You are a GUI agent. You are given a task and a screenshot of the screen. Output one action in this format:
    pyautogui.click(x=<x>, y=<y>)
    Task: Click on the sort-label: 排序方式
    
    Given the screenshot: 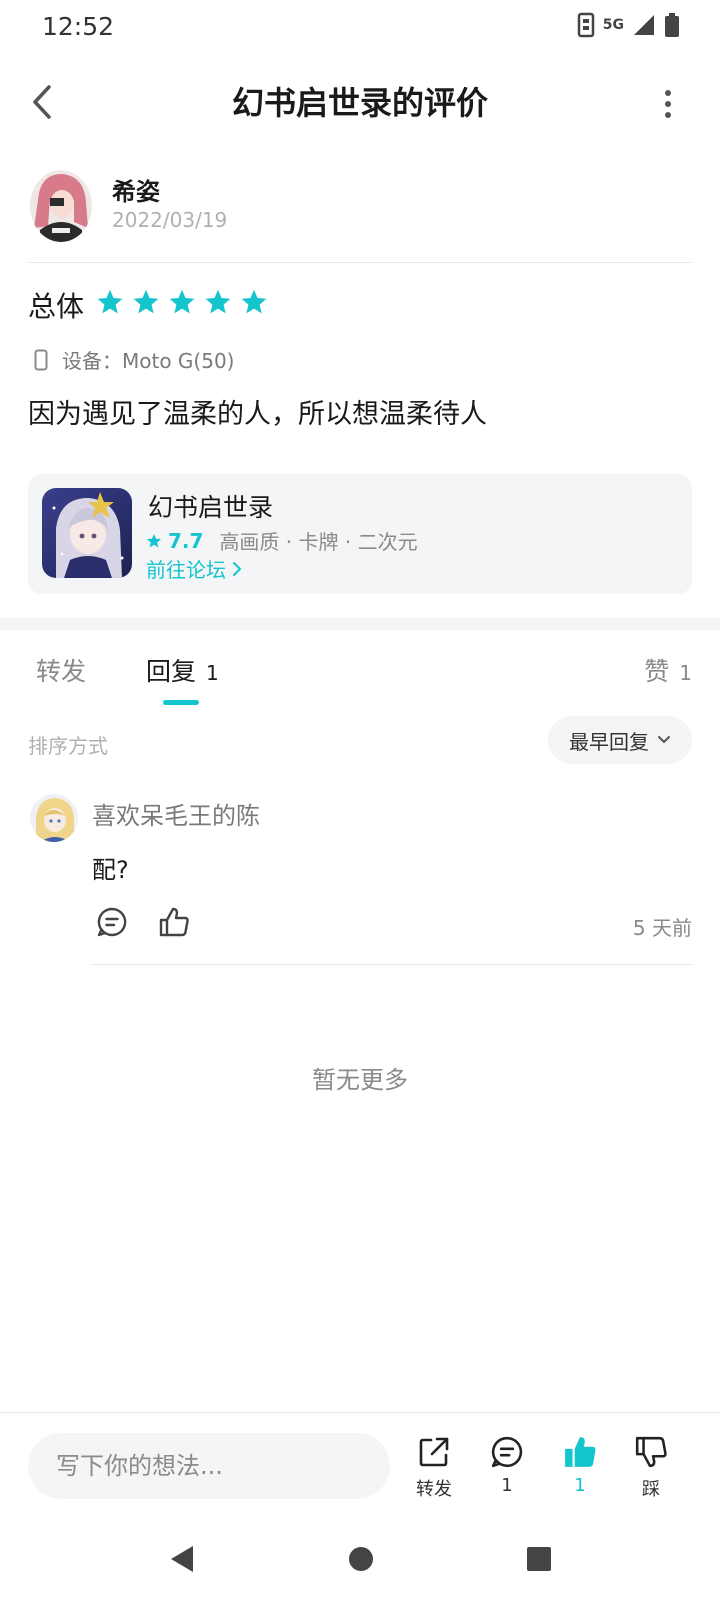 What is the action you would take?
    pyautogui.click(x=68, y=746)
    